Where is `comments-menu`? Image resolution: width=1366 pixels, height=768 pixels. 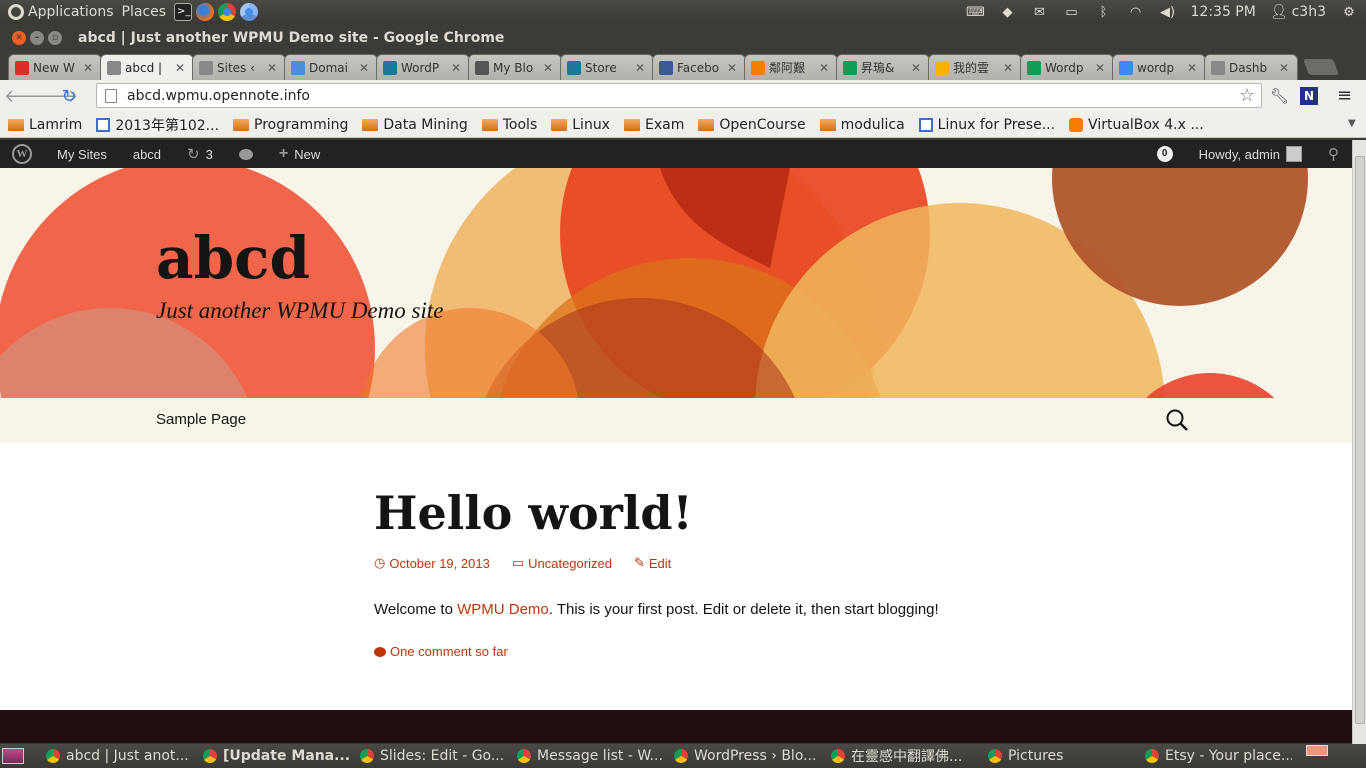 comments-menu is located at coordinates (246, 154).